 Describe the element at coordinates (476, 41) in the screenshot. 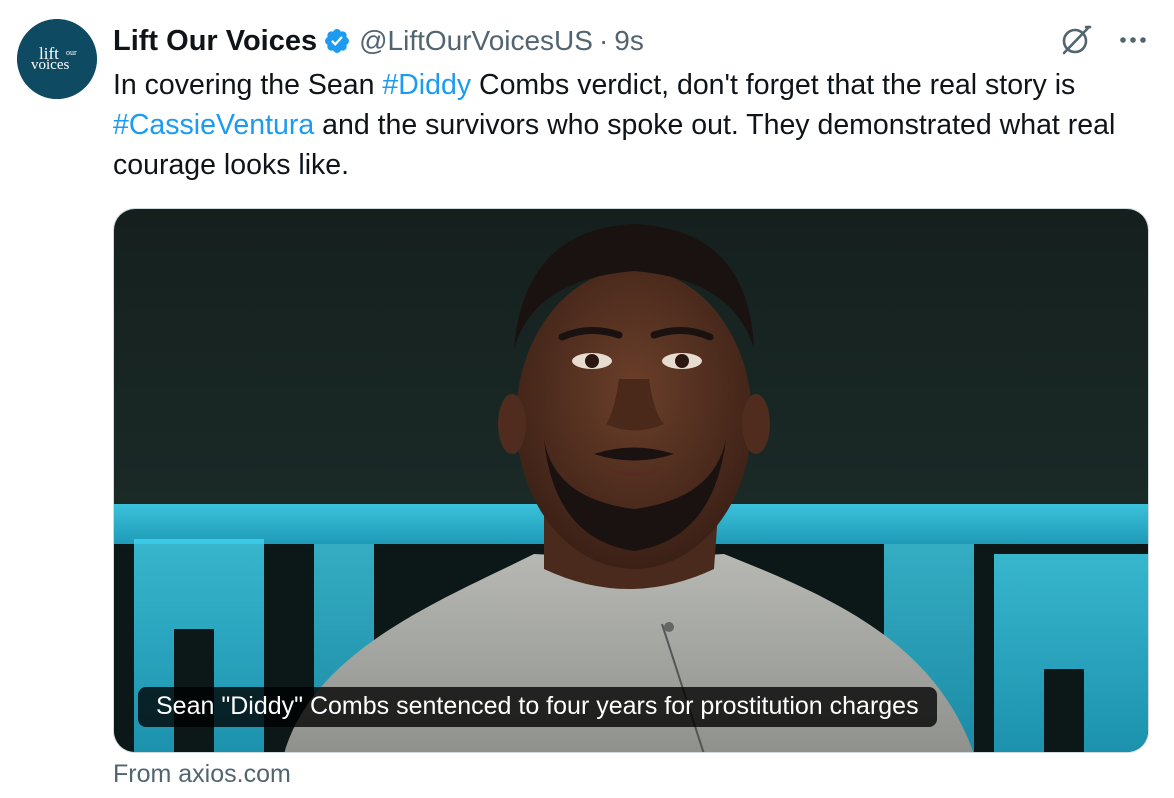

I see `user-handle: @LiftOurVoicesUS` at that location.